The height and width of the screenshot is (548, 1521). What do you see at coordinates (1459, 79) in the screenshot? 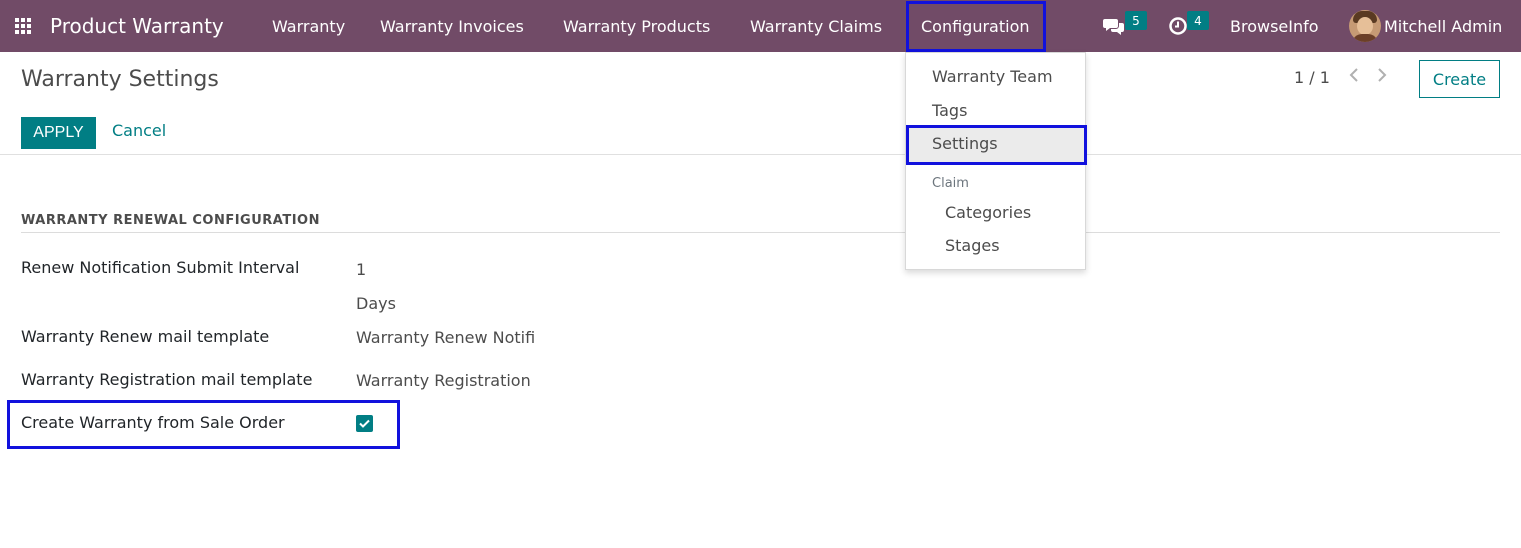
I see `create-button: Create` at bounding box center [1459, 79].